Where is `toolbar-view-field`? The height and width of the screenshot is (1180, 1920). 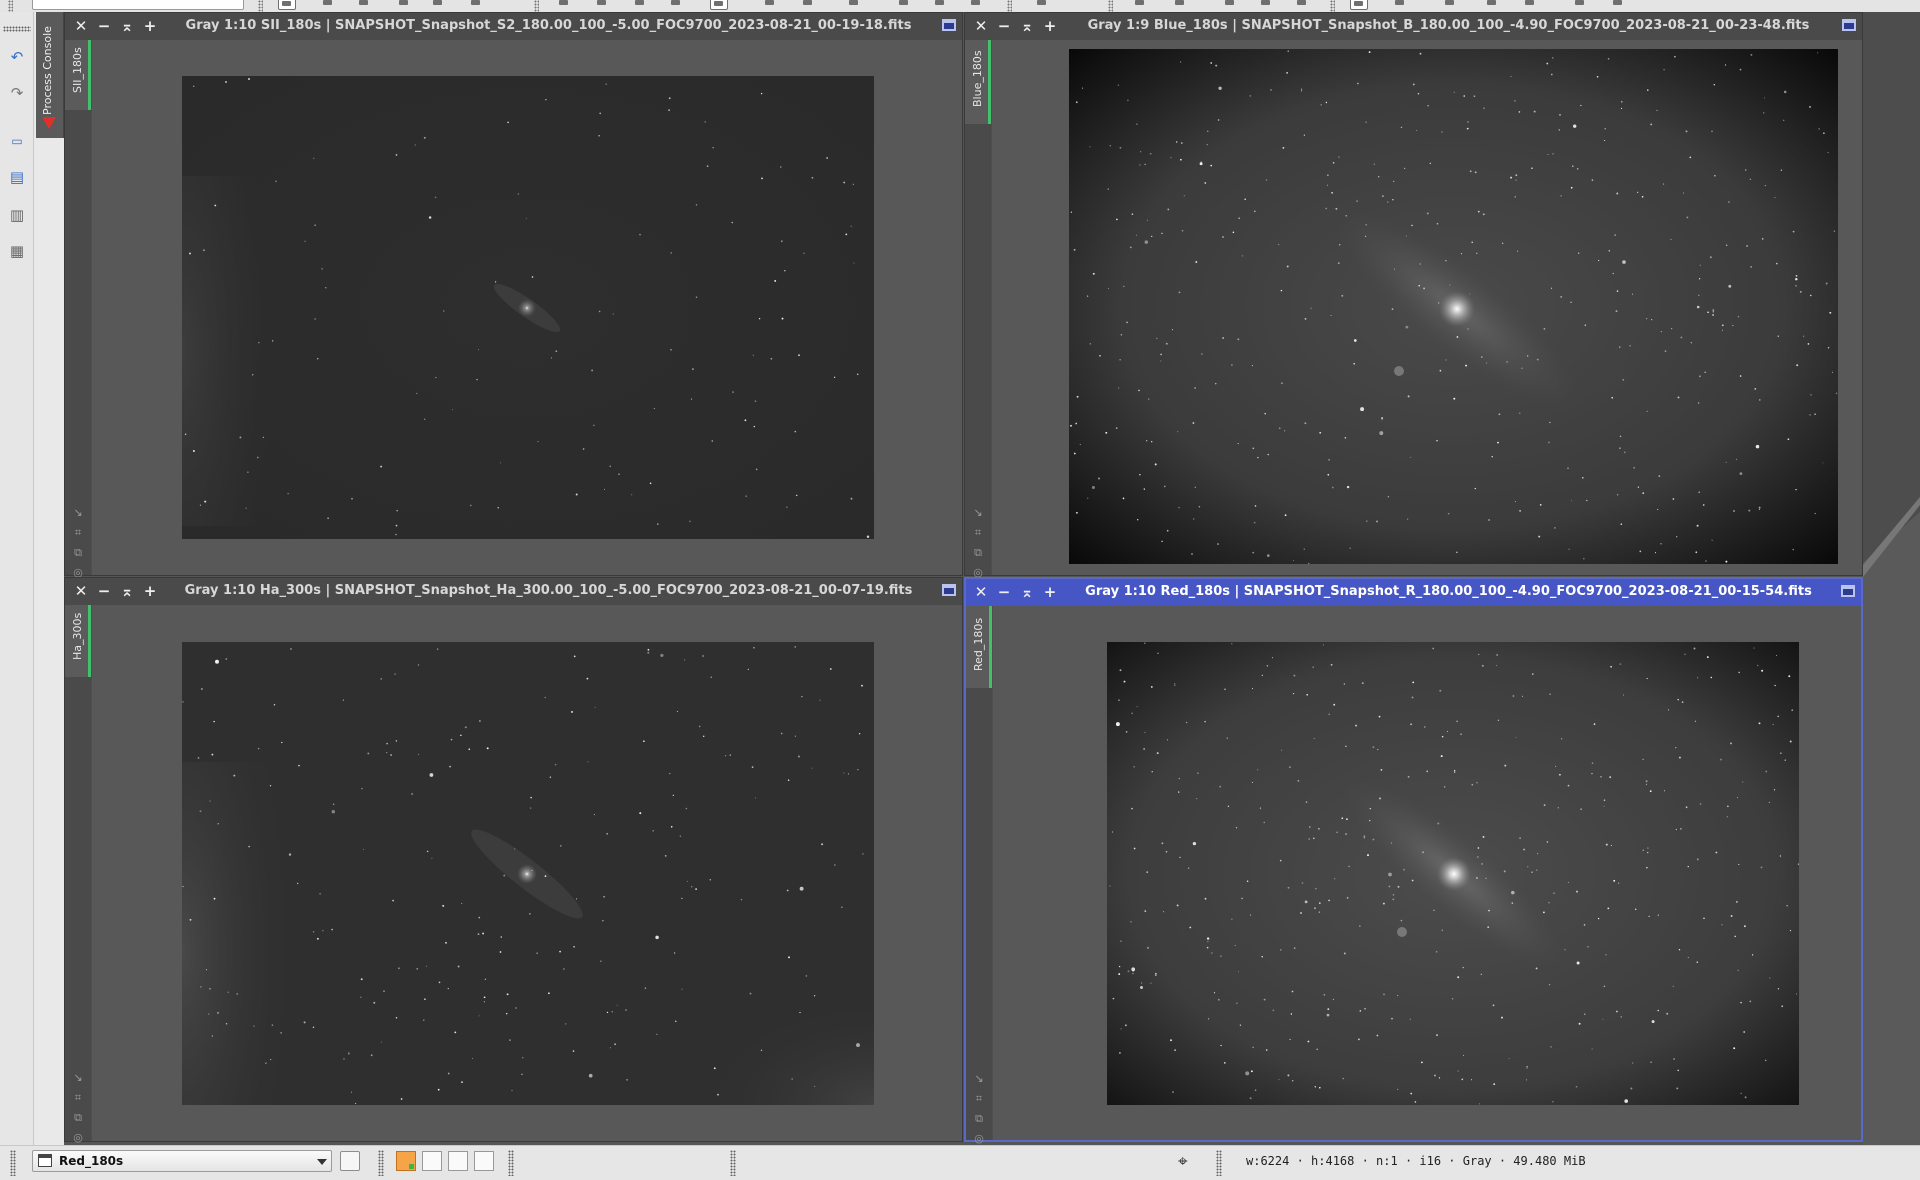
toolbar-view-field is located at coordinates (138, 5).